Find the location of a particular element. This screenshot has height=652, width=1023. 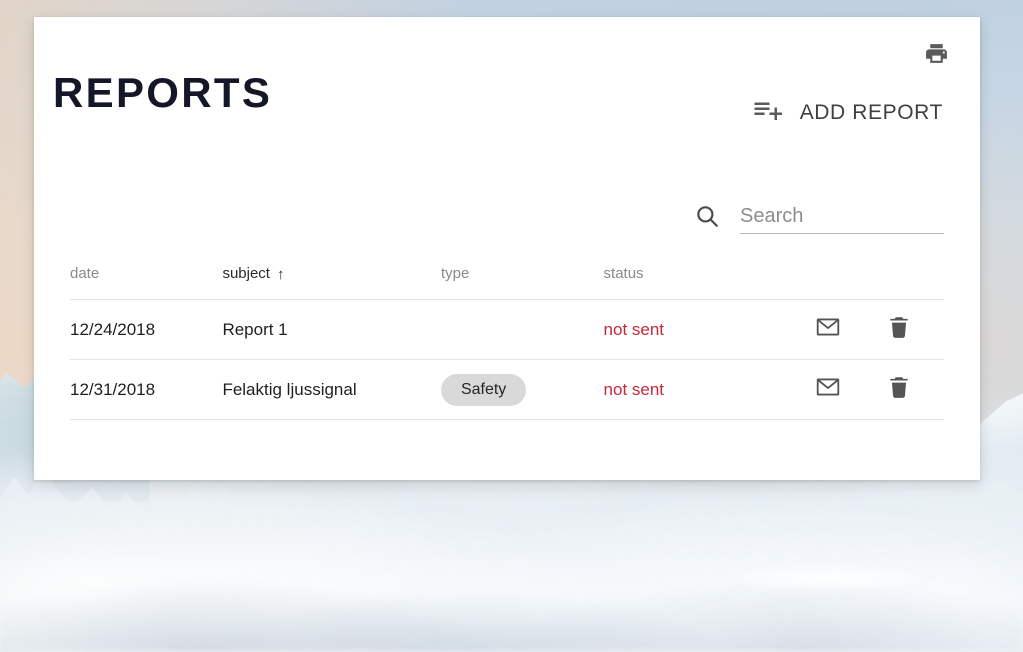

table-header: date subject ↑ type status is located at coordinates (507, 282).